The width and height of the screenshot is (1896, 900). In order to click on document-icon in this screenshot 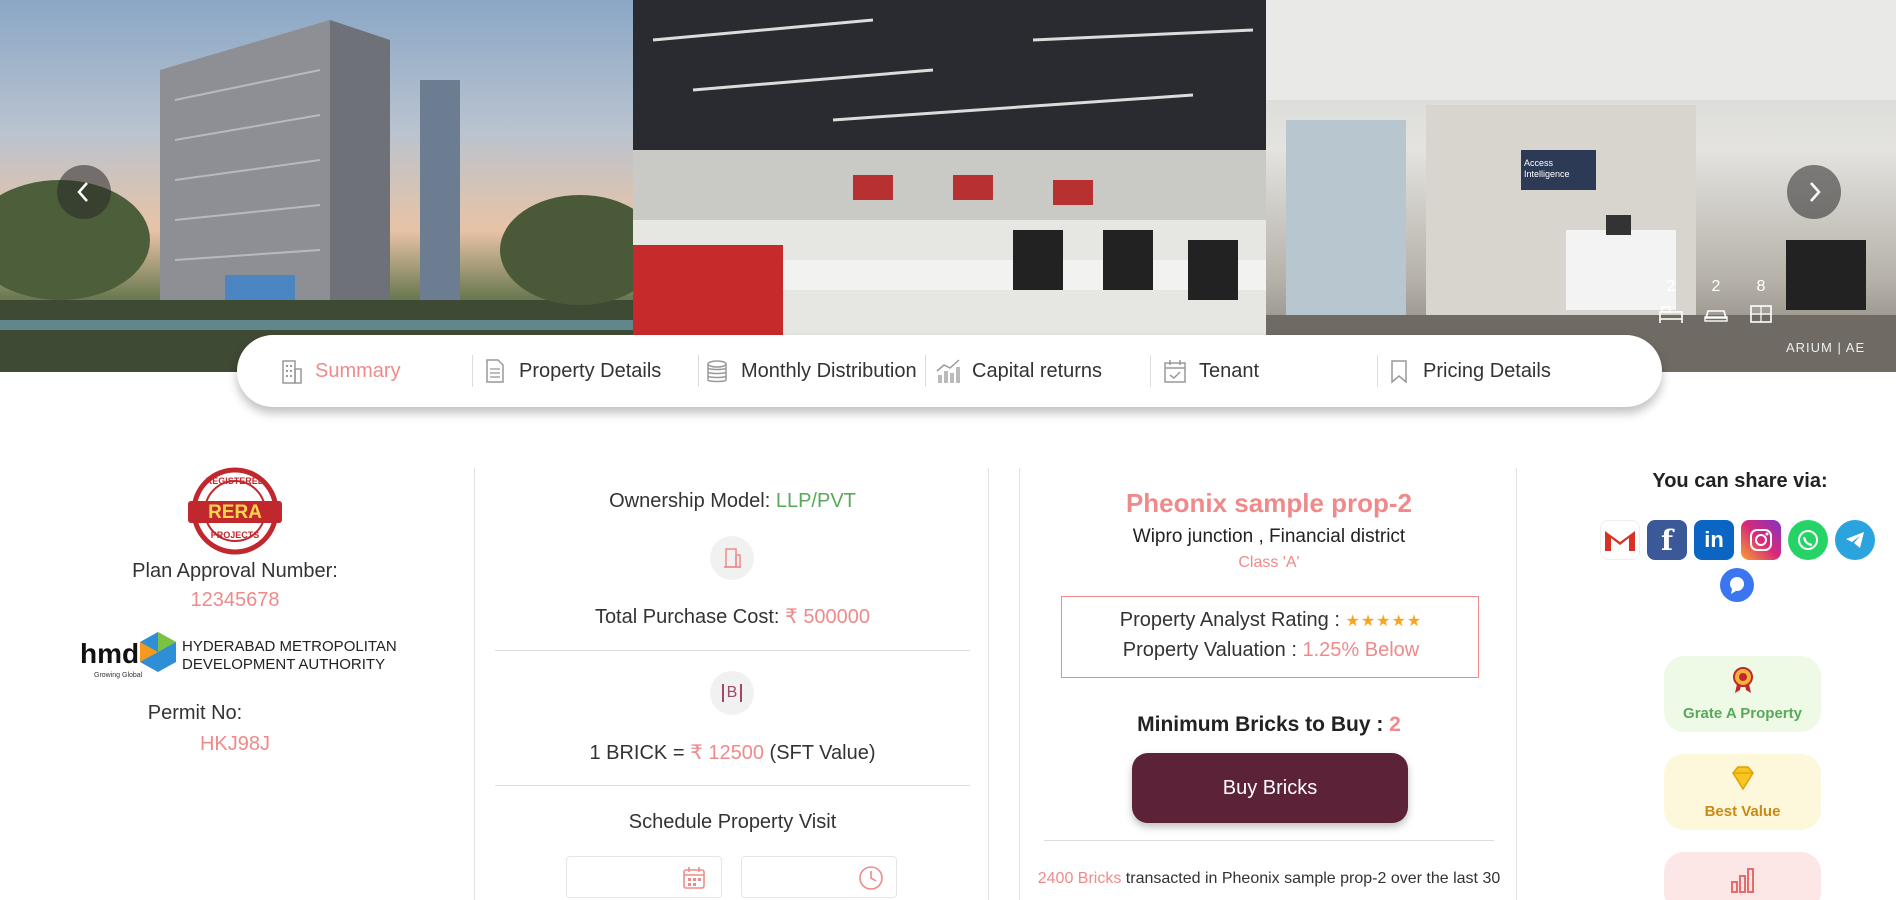, I will do `click(495, 371)`.